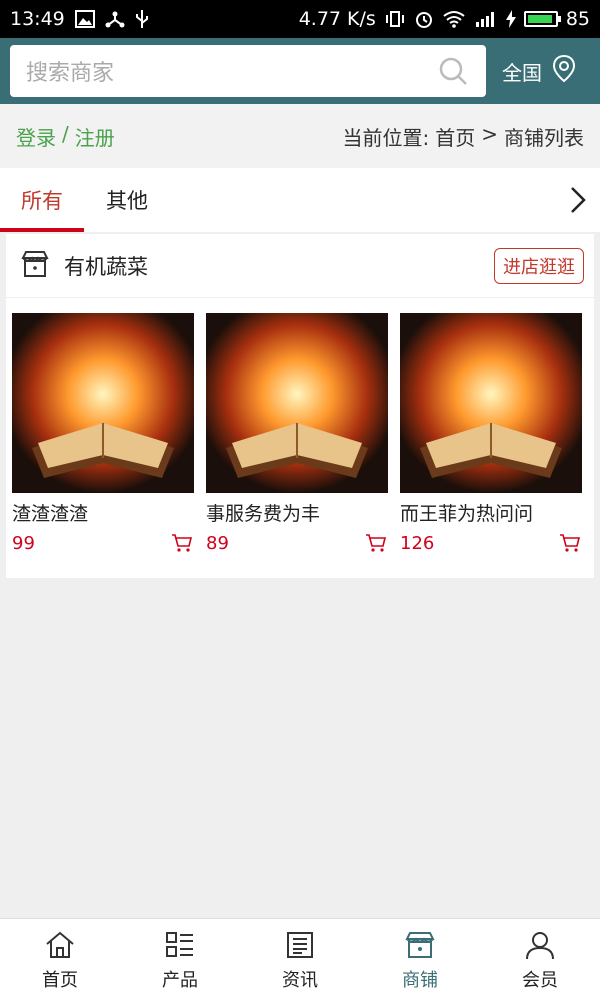 This screenshot has width=600, height=1000. I want to click on alarm-icon, so click(424, 19).